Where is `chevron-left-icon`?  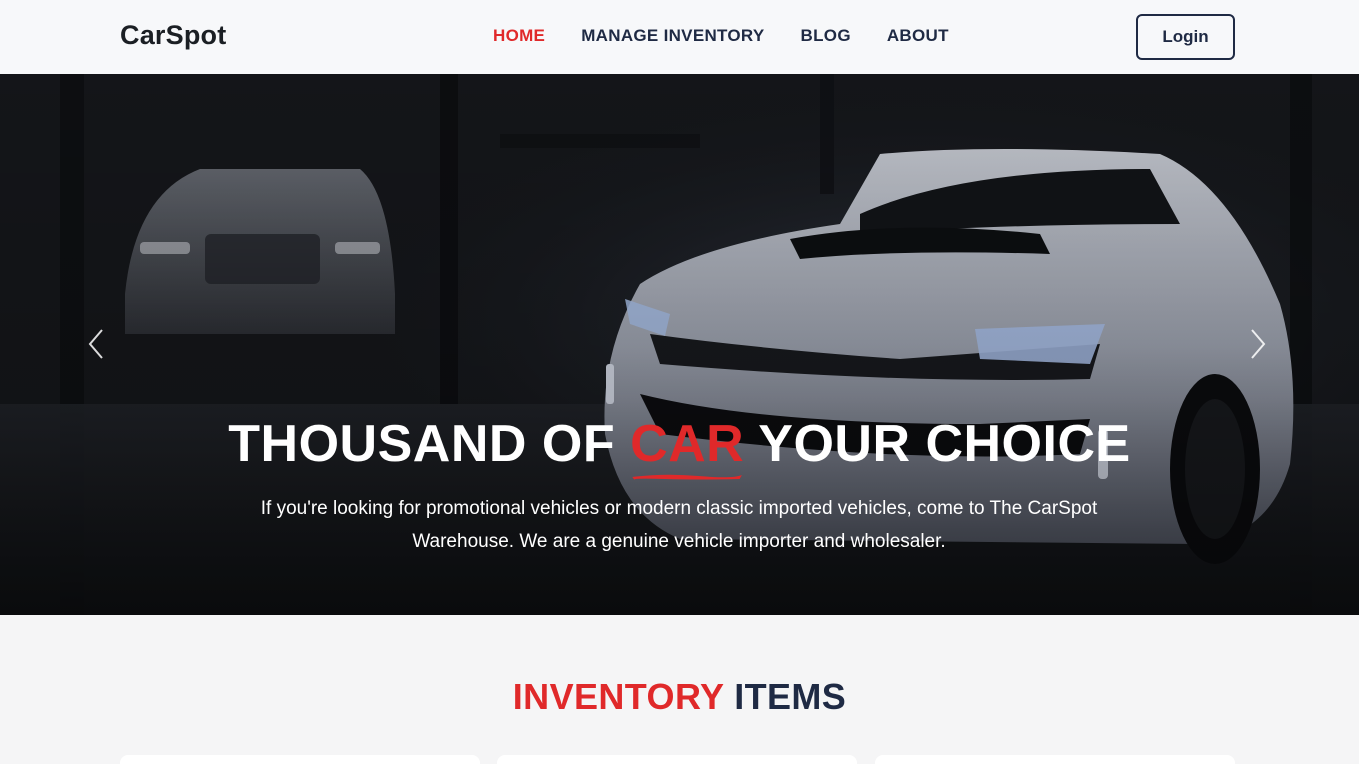
chevron-left-icon is located at coordinates (95, 344).